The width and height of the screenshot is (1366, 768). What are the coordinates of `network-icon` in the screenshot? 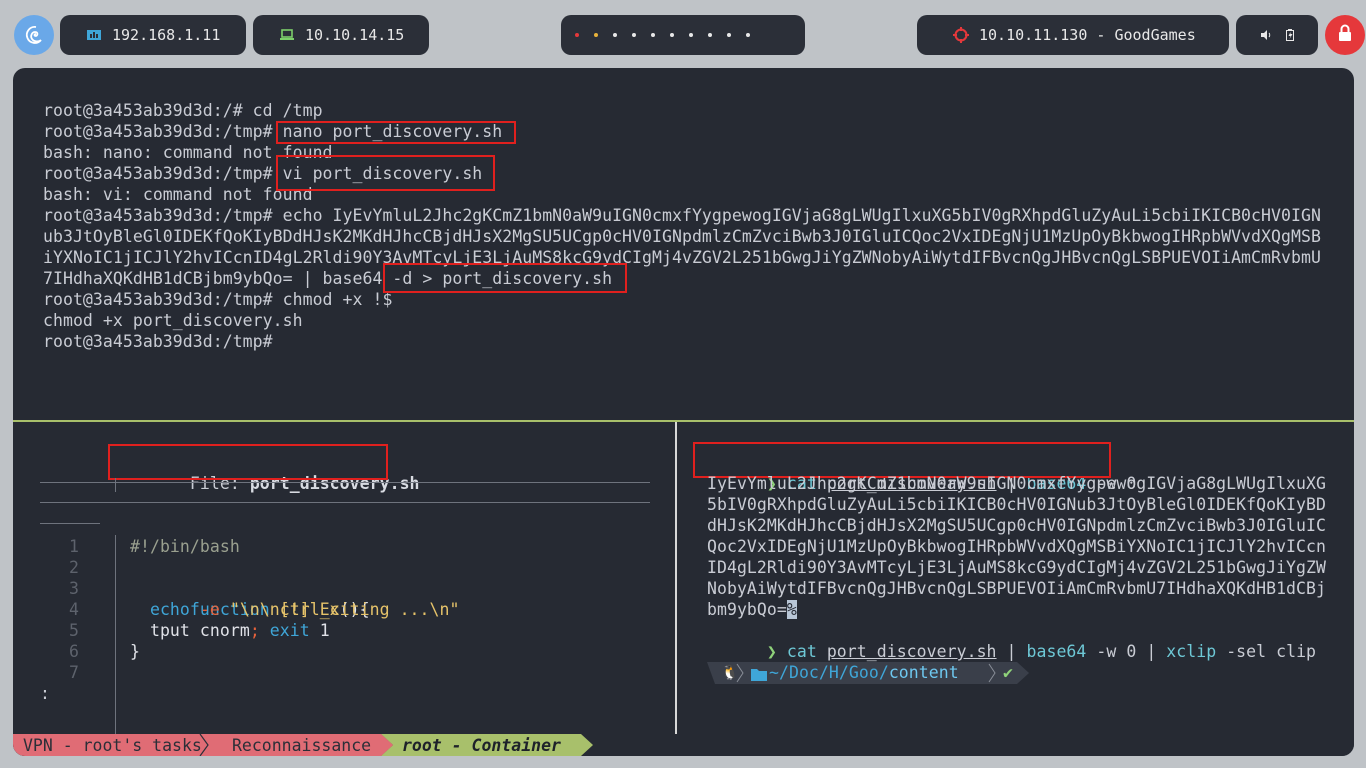 It's located at (94, 35).